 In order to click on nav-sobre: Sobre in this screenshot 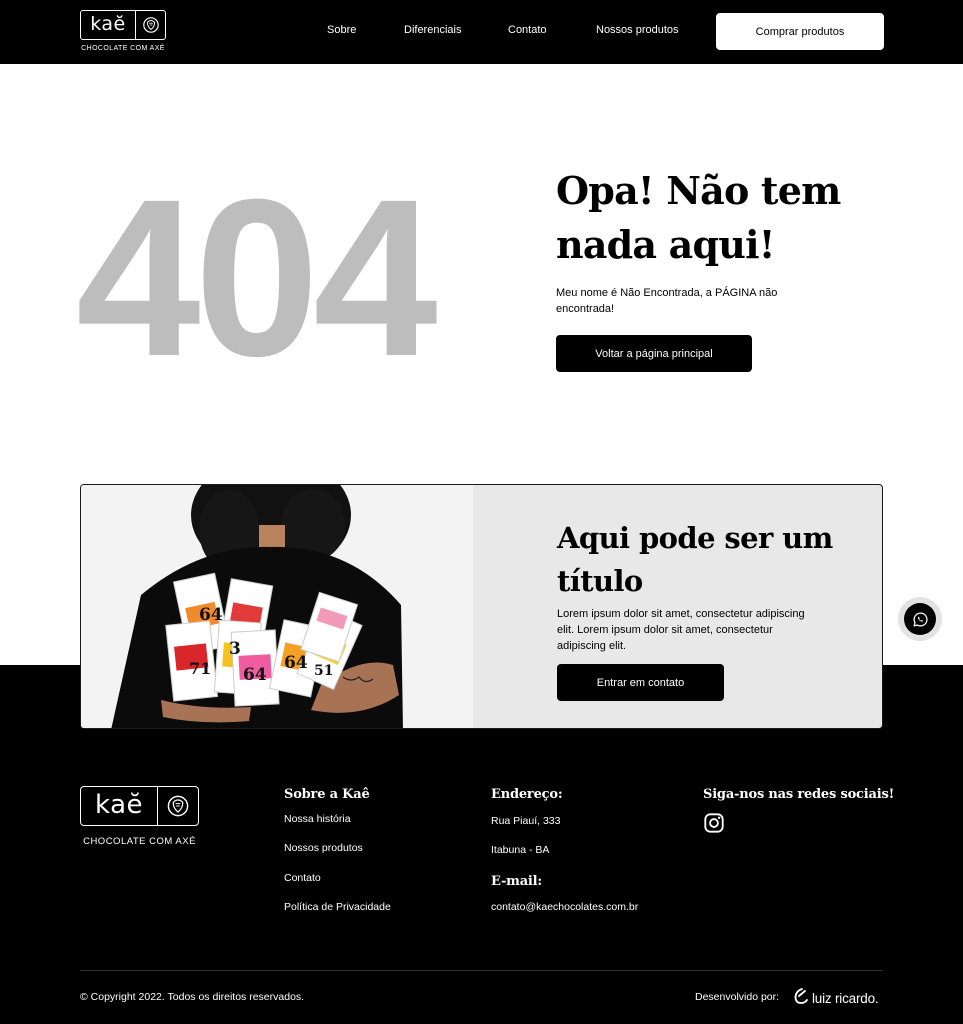, I will do `click(341, 30)`.